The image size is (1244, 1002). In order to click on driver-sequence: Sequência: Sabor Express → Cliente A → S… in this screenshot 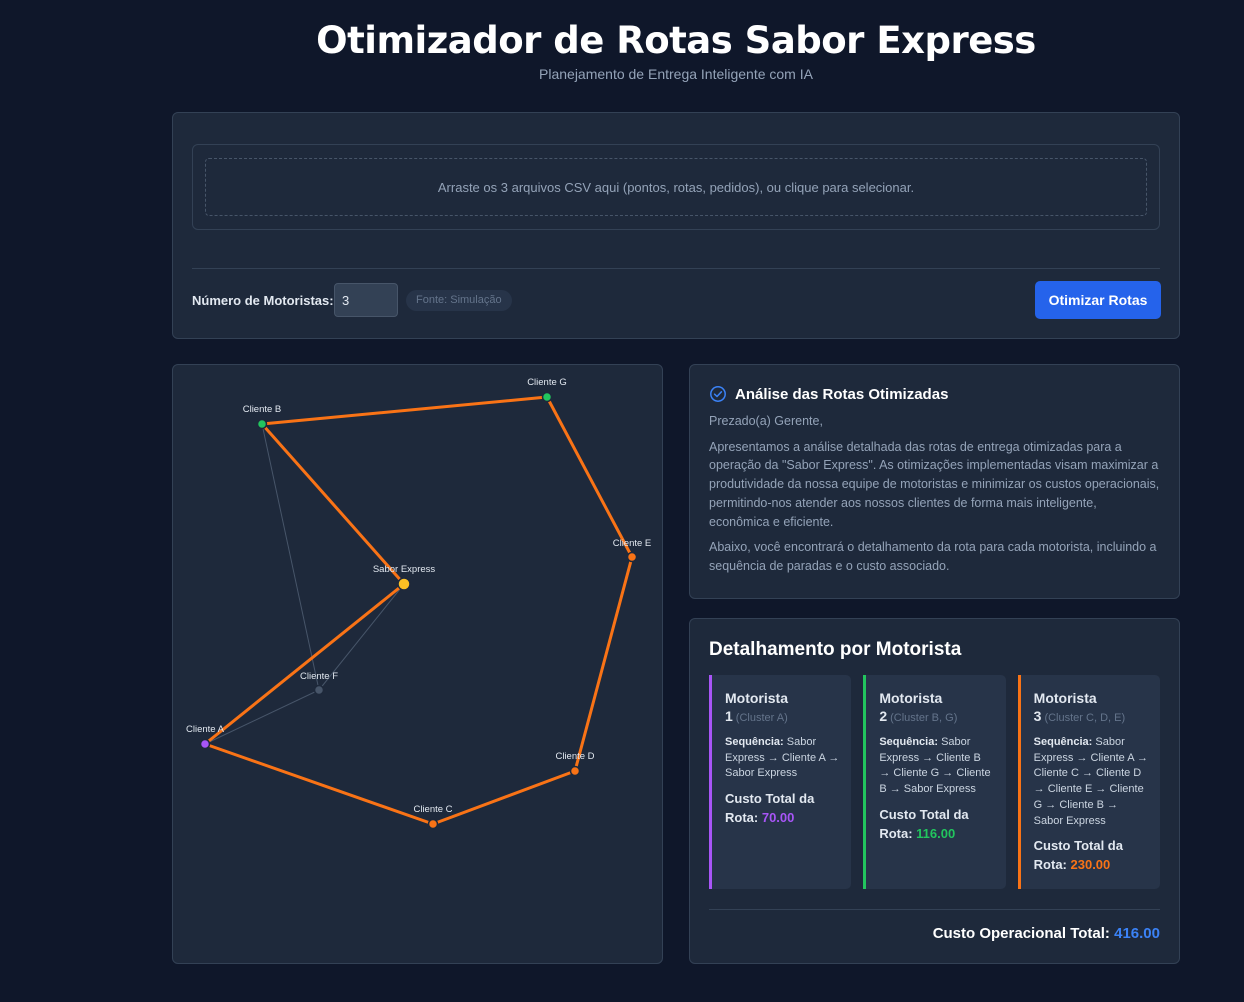, I will do `click(782, 758)`.